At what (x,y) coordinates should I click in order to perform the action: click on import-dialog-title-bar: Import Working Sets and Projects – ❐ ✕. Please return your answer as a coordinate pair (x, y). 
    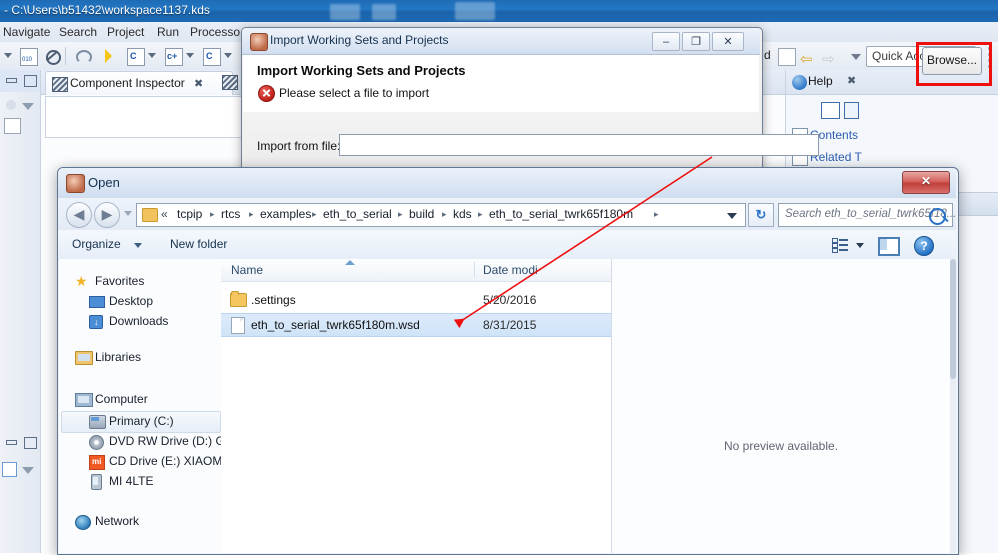
    Looking at the image, I should click on (501, 41).